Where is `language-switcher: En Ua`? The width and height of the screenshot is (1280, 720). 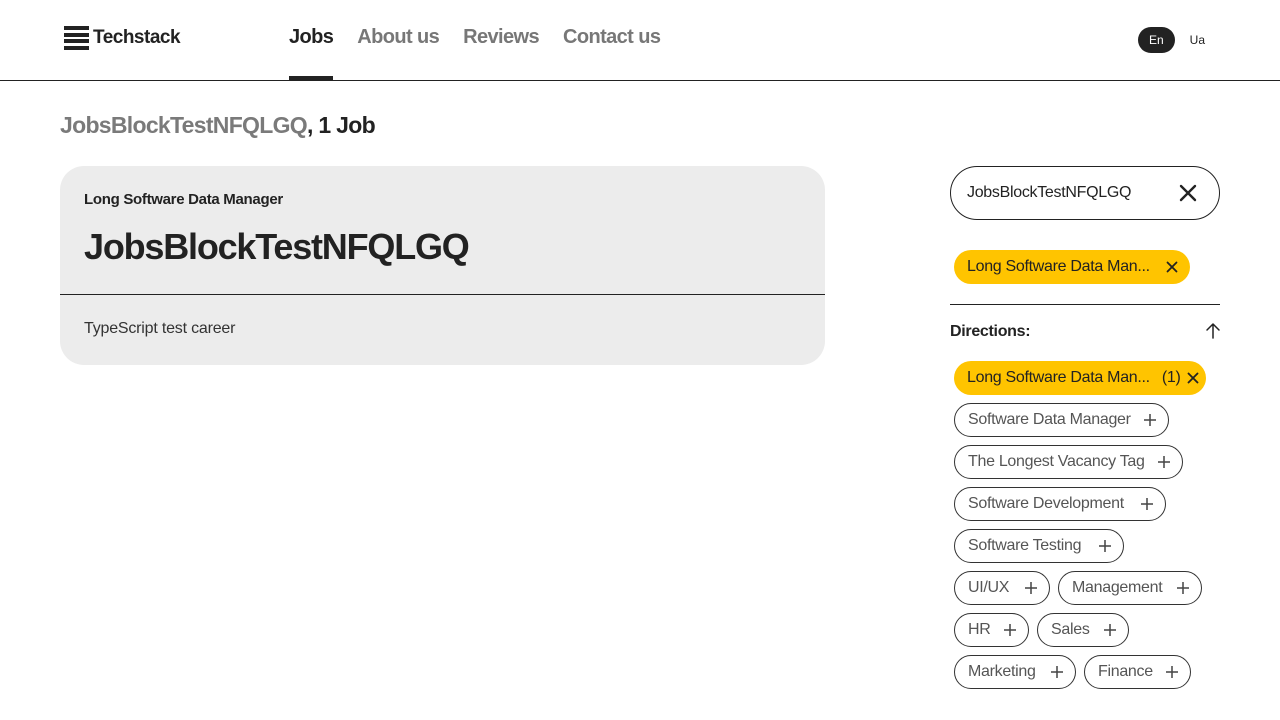 language-switcher: En Ua is located at coordinates (1176, 40).